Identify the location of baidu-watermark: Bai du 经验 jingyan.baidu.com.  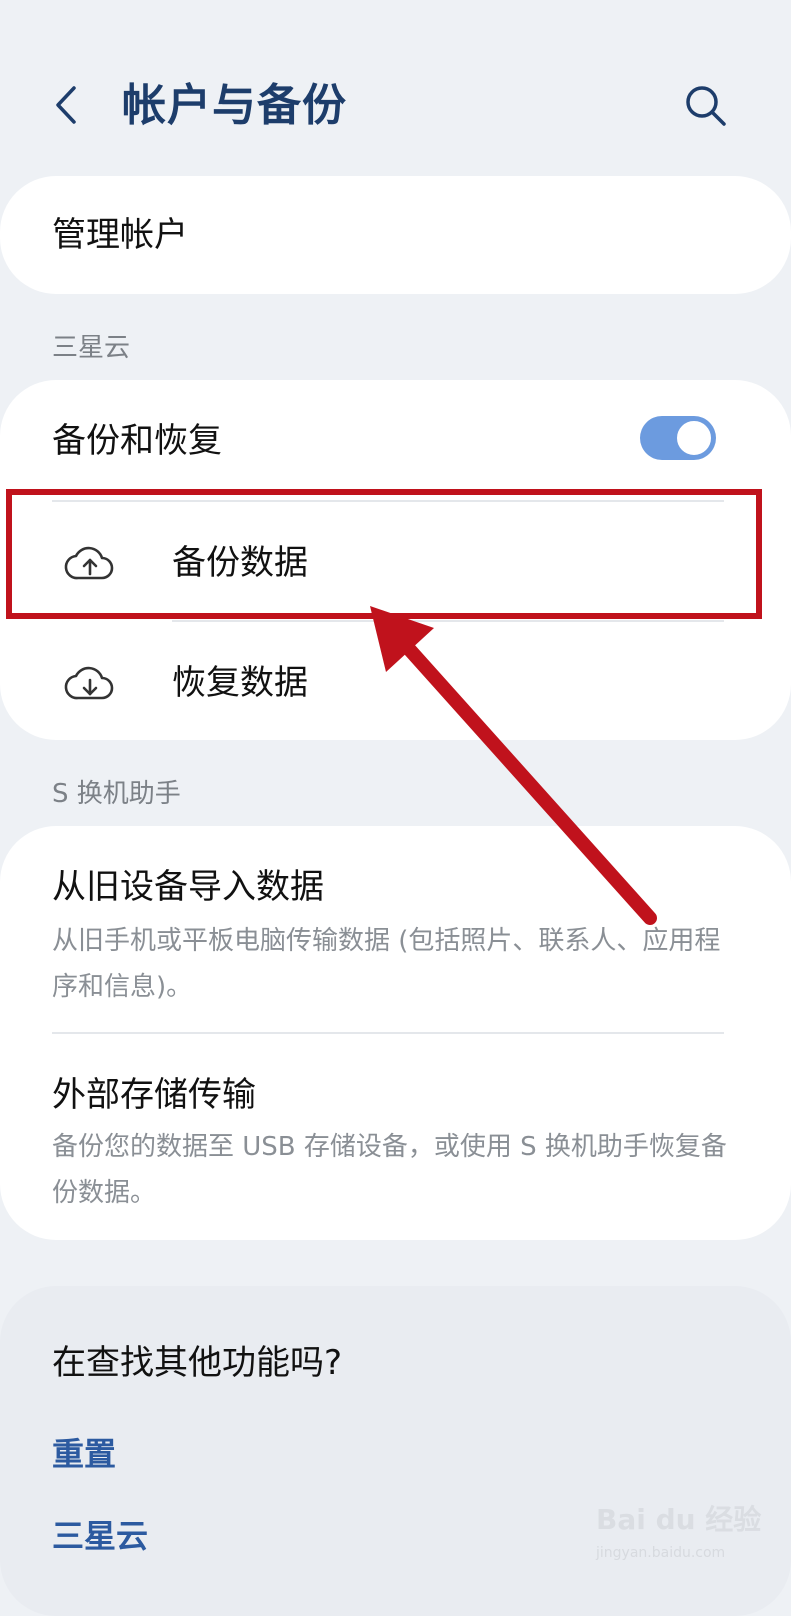
(681, 1535).